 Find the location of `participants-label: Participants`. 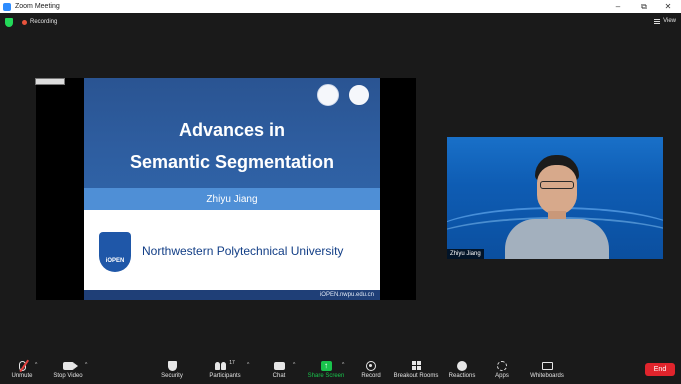

participants-label: Participants is located at coordinates (225, 376).